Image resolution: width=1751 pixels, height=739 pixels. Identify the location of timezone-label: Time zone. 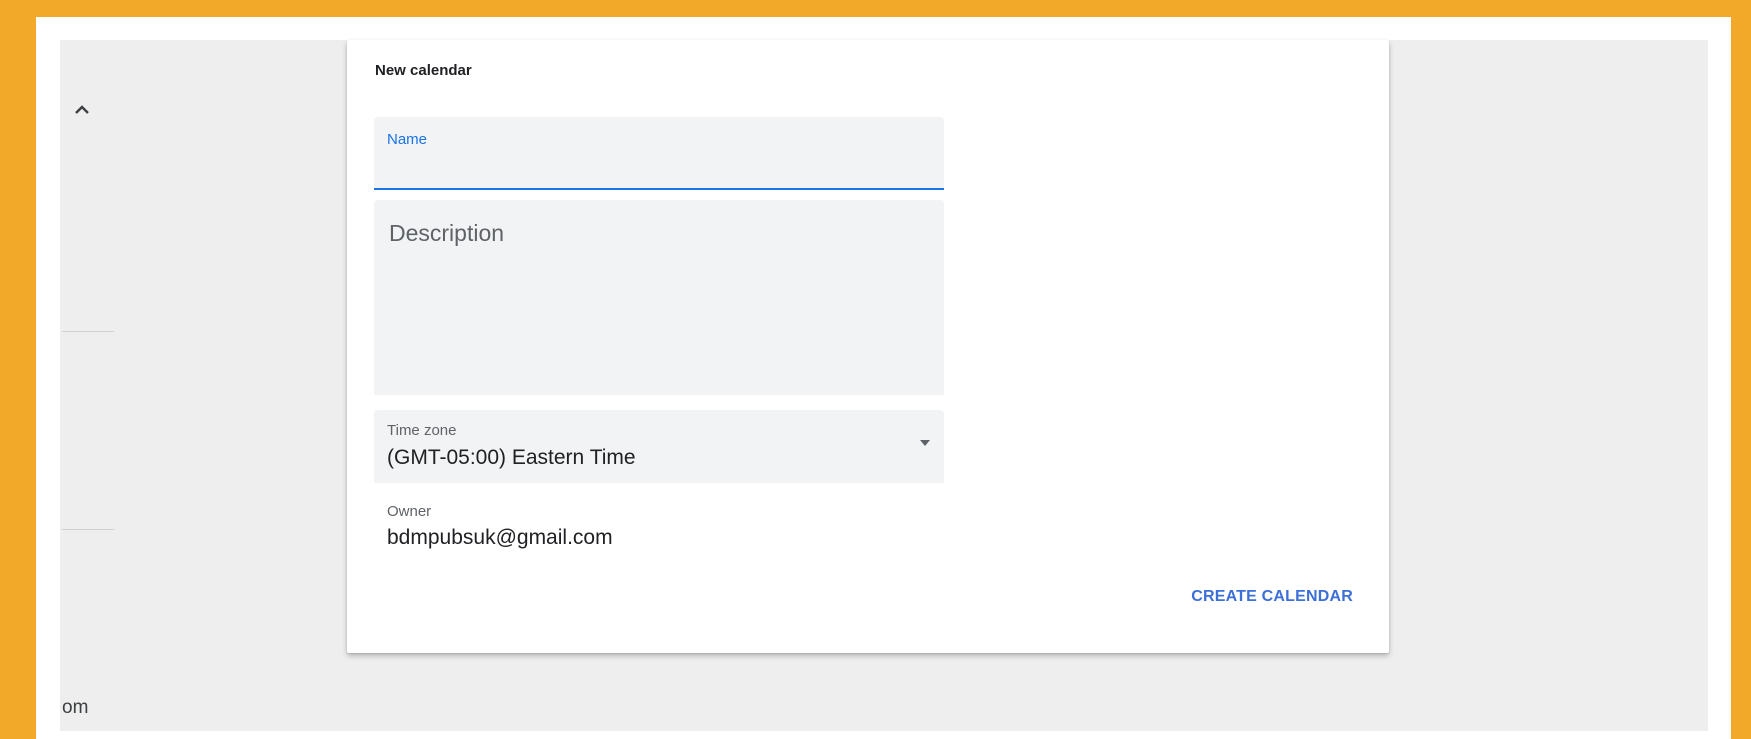
(422, 430).